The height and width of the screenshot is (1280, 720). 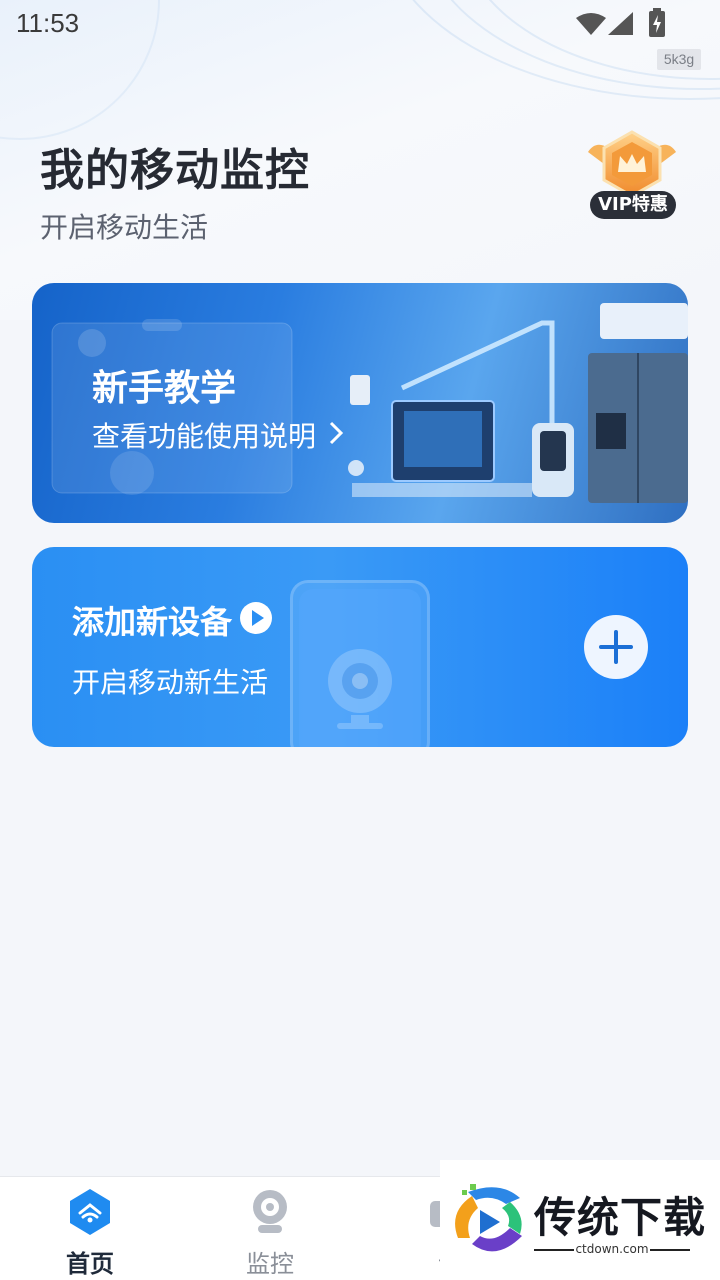 What do you see at coordinates (336, 435) in the screenshot?
I see `chevron-right-icon` at bounding box center [336, 435].